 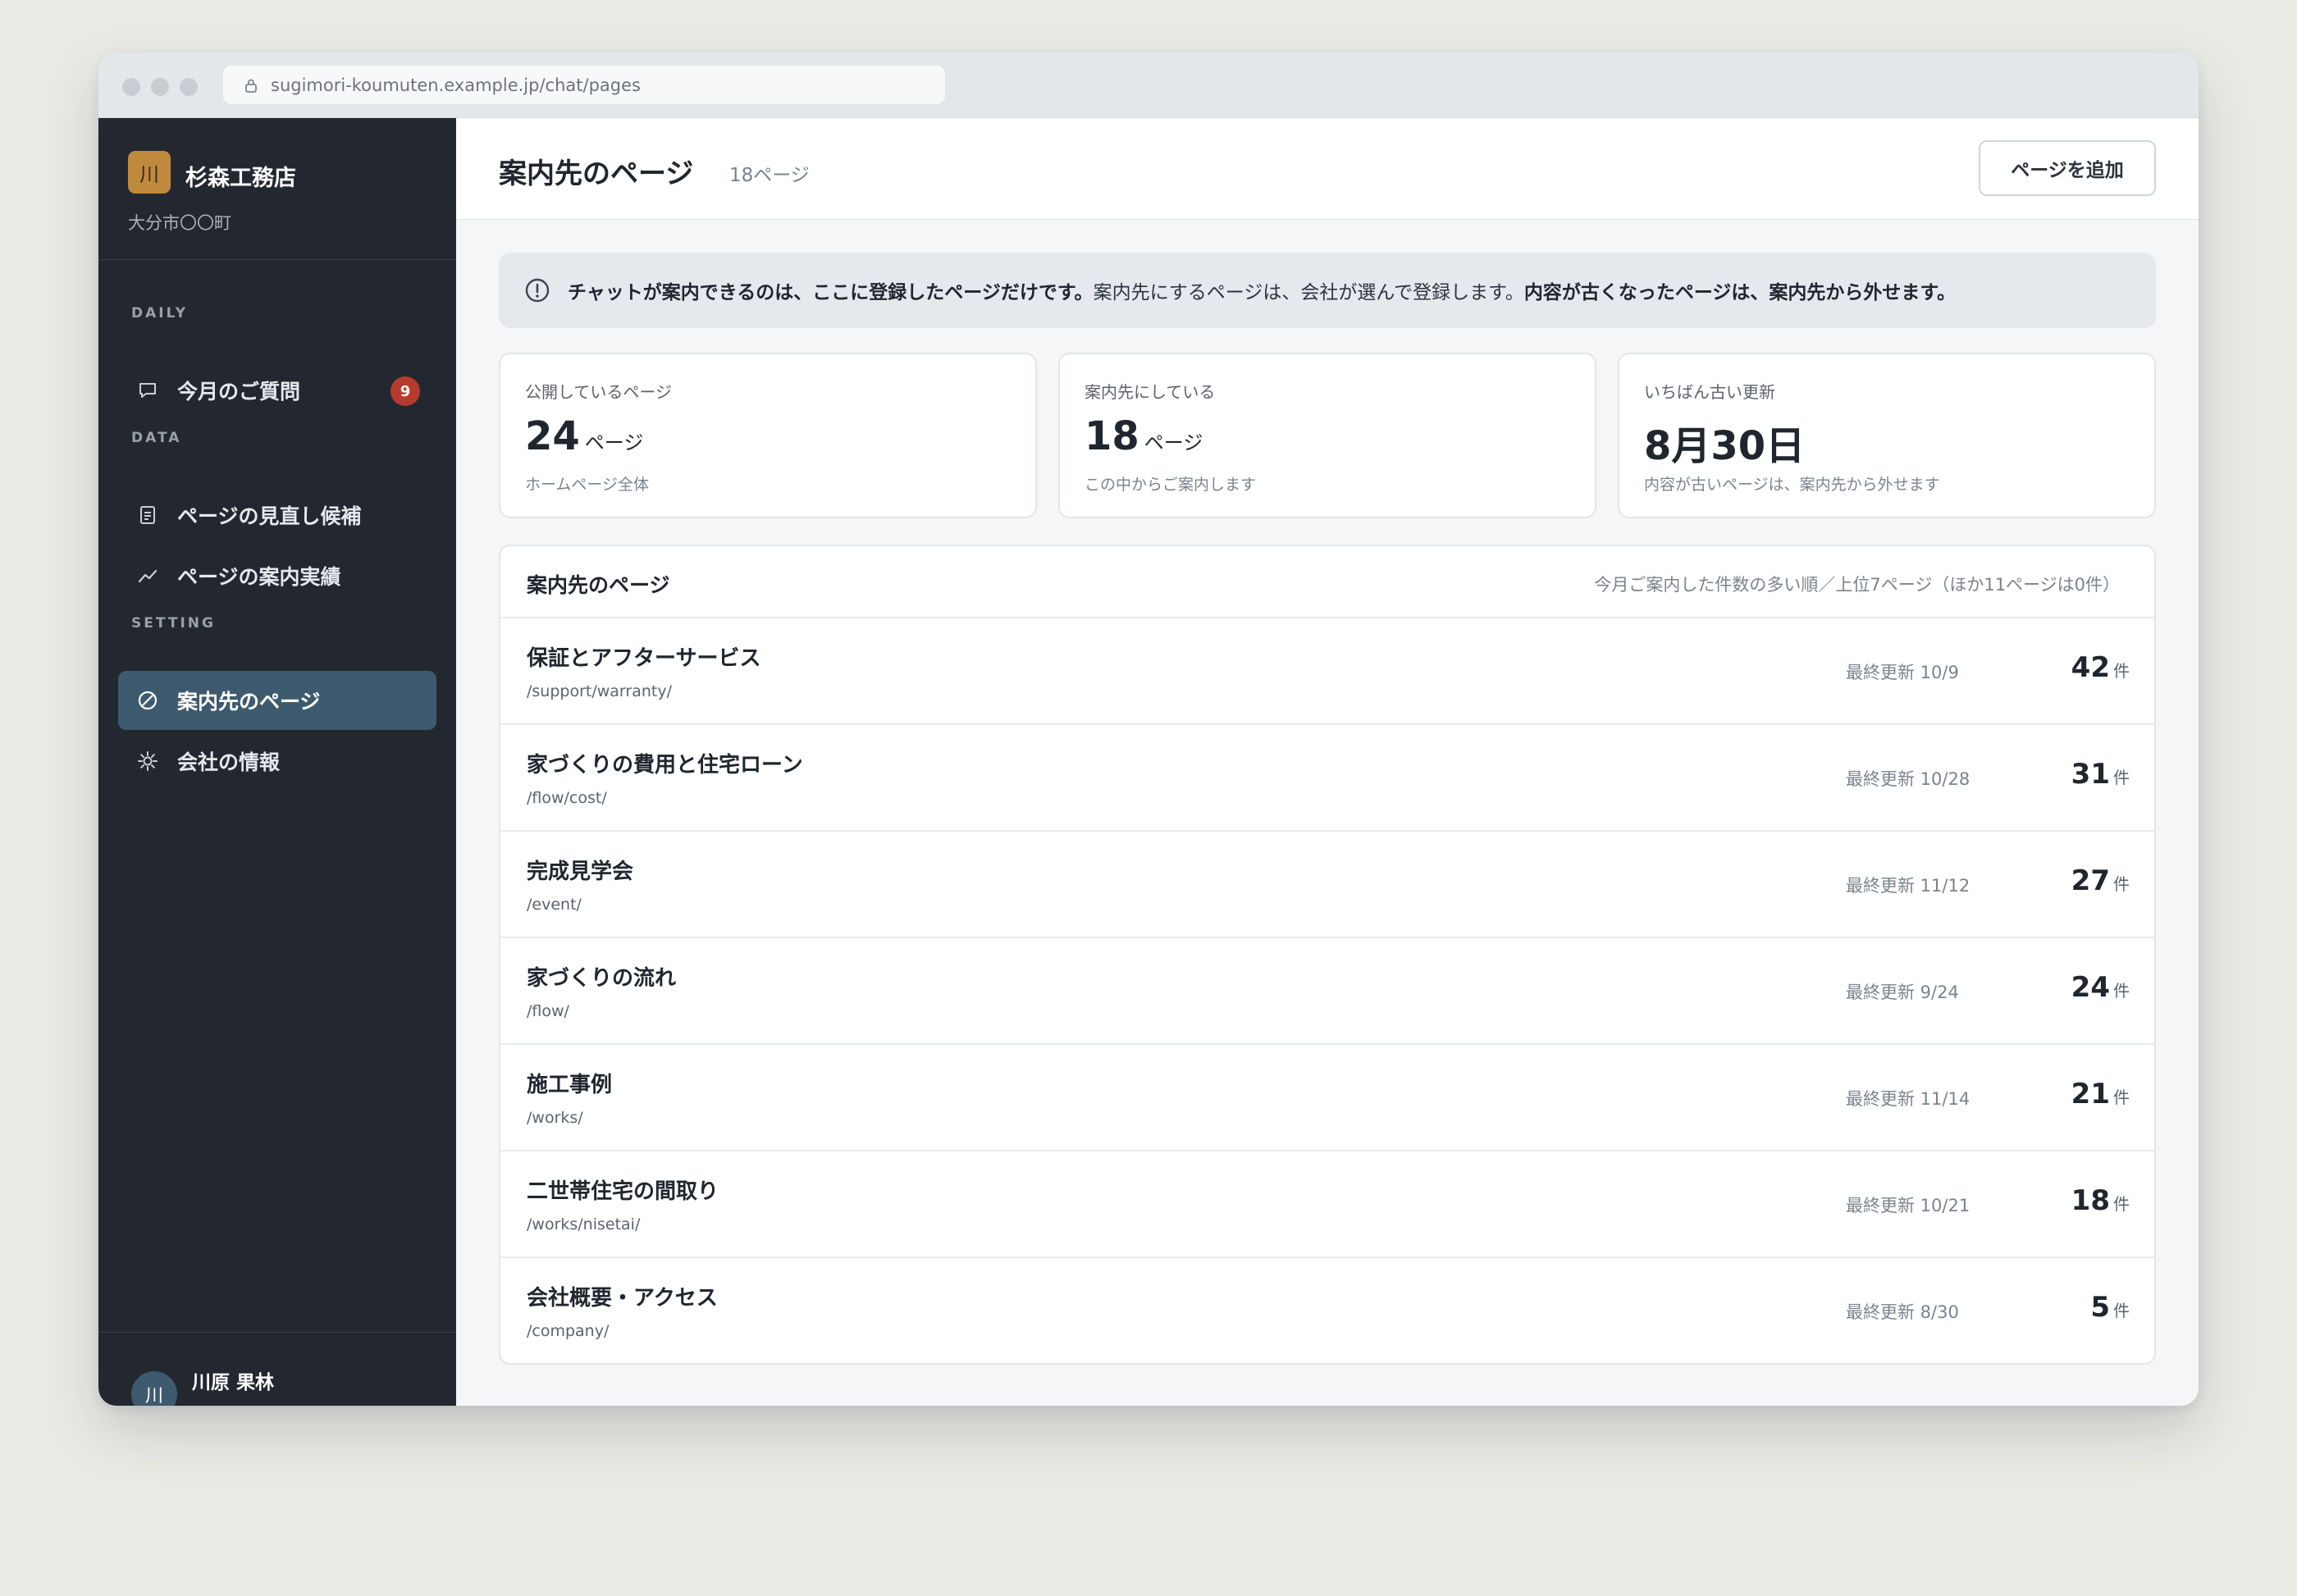 What do you see at coordinates (598, 392) in the screenshot?
I see `stat-label: 公開しているページ` at bounding box center [598, 392].